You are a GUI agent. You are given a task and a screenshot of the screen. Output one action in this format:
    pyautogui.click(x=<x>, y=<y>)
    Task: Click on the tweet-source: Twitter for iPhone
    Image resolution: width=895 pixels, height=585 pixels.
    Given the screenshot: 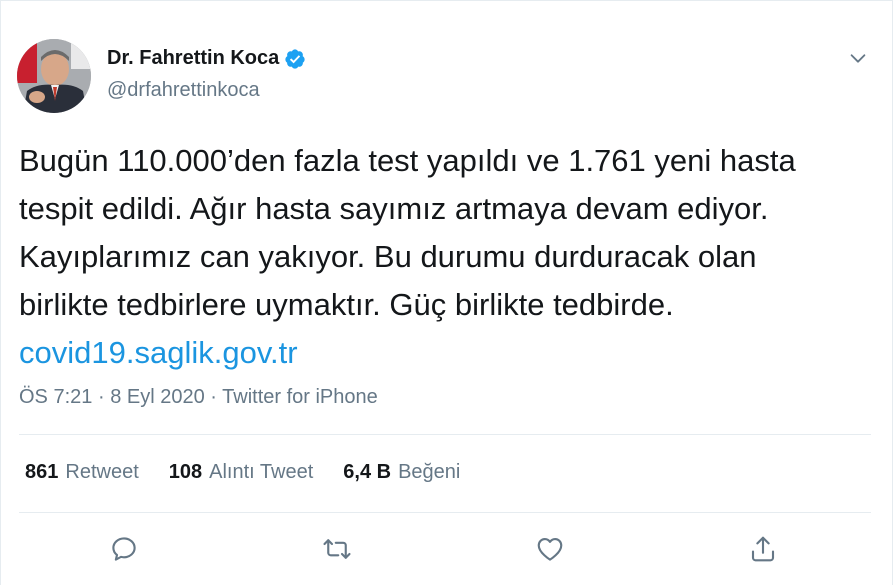 What is the action you would take?
    pyautogui.click(x=300, y=397)
    